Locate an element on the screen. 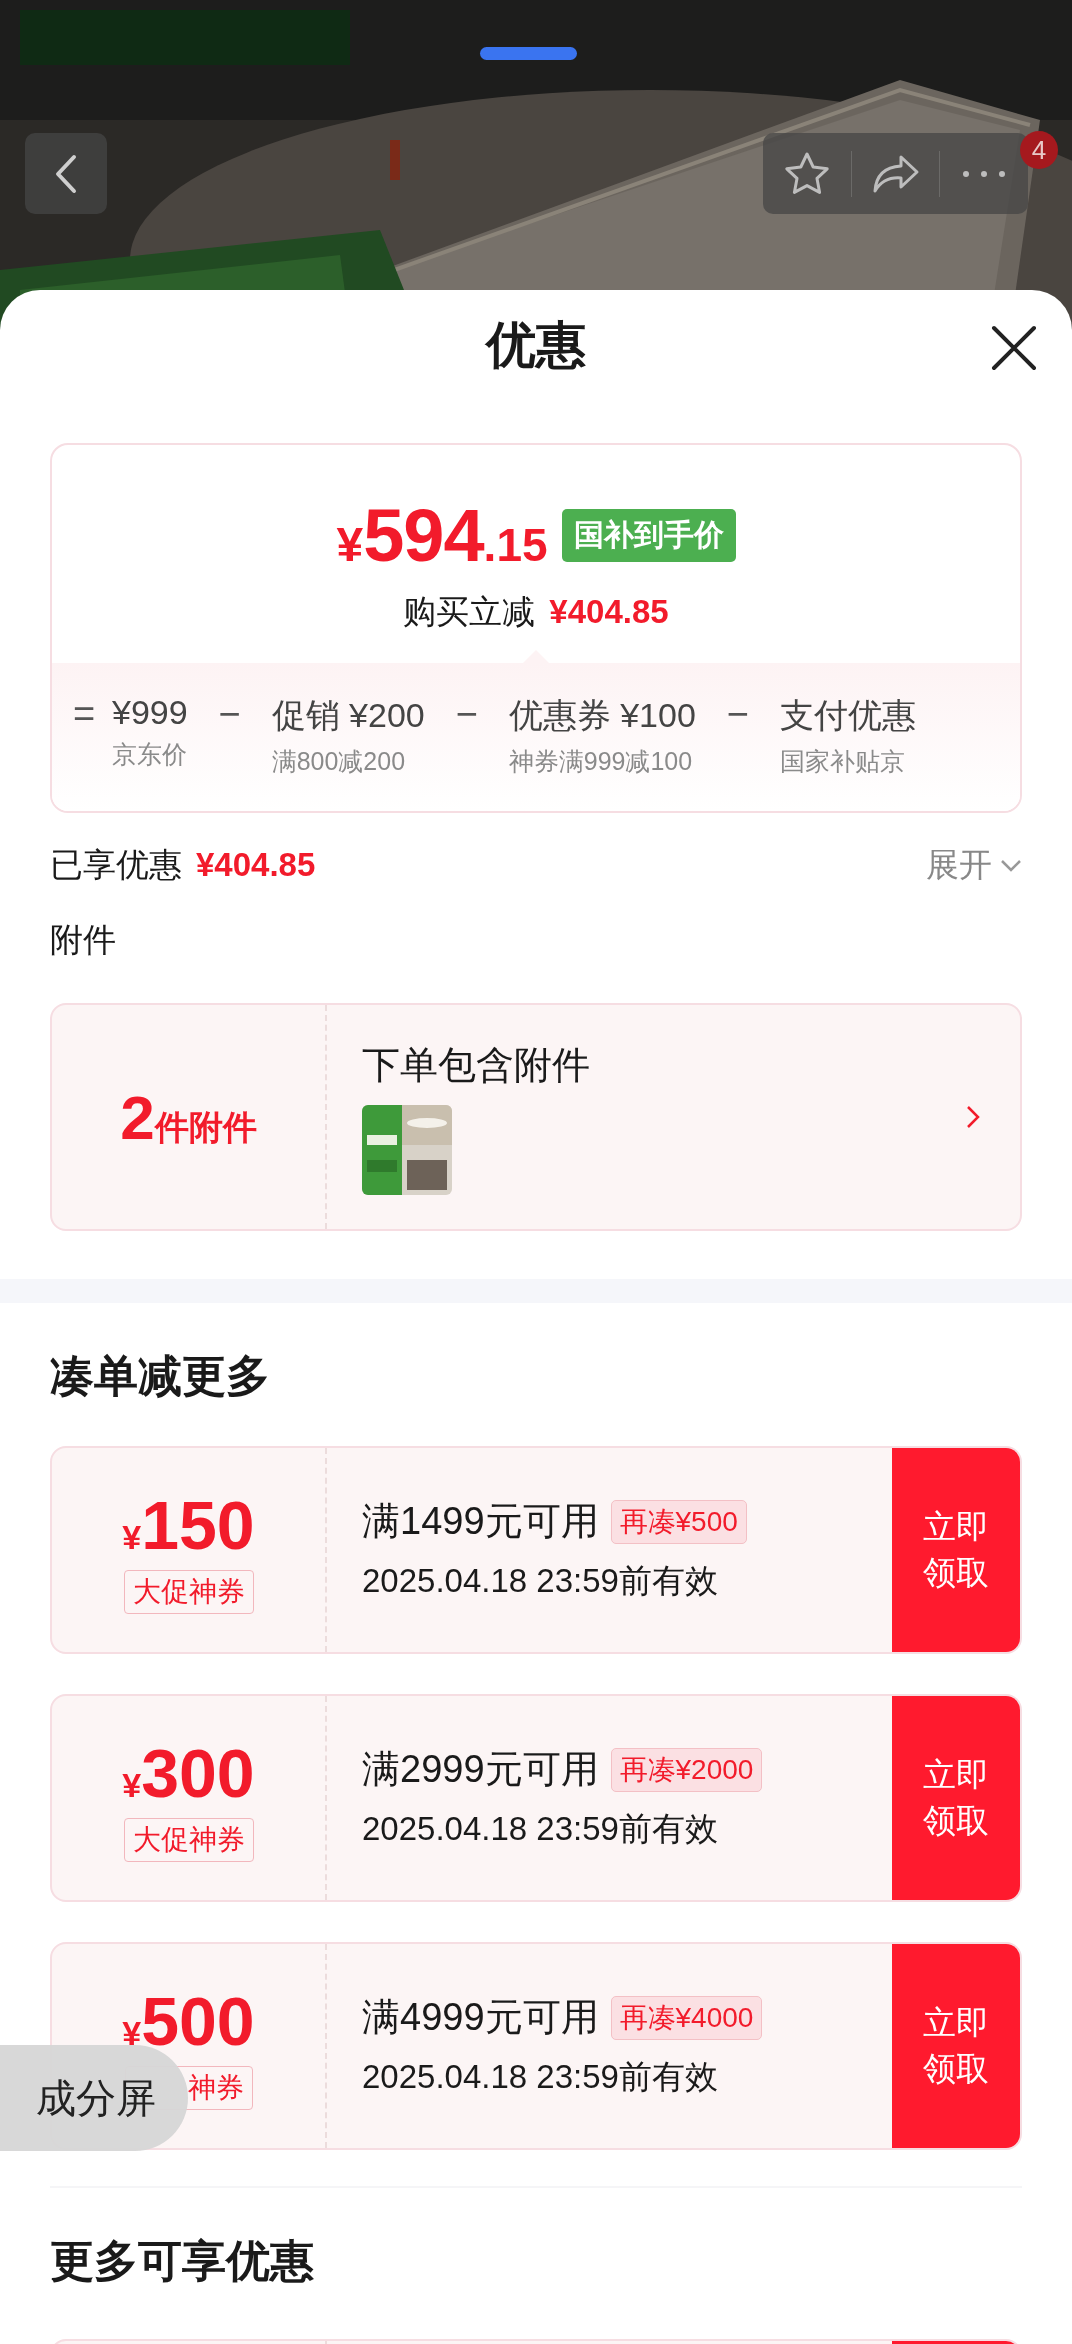 This screenshot has height=2344, width=1072. star-icon is located at coordinates (806, 173).